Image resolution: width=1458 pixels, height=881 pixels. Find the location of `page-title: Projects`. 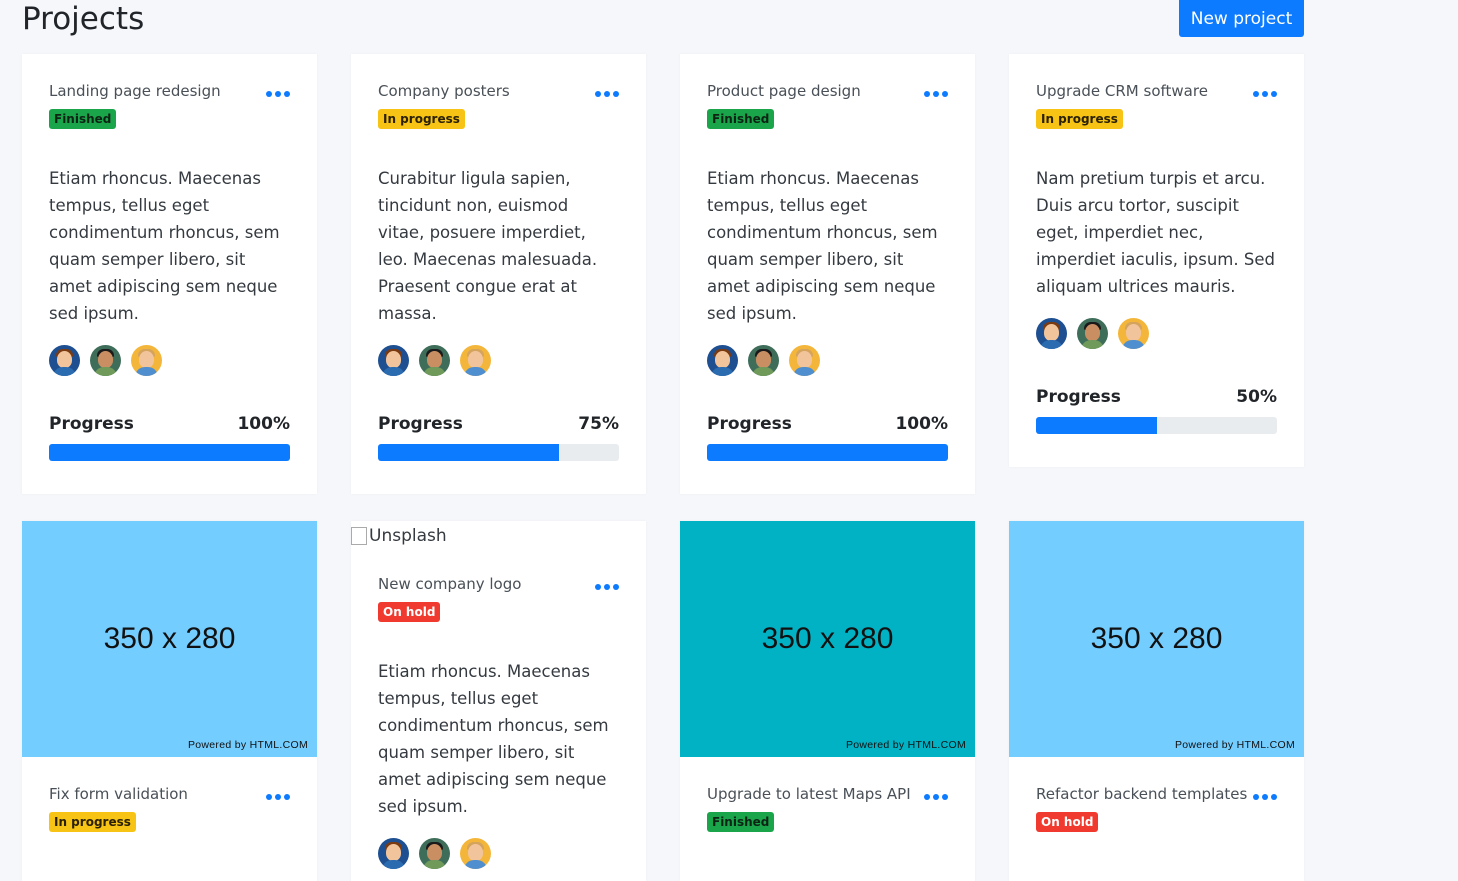

page-title: Projects is located at coordinates (83, 19).